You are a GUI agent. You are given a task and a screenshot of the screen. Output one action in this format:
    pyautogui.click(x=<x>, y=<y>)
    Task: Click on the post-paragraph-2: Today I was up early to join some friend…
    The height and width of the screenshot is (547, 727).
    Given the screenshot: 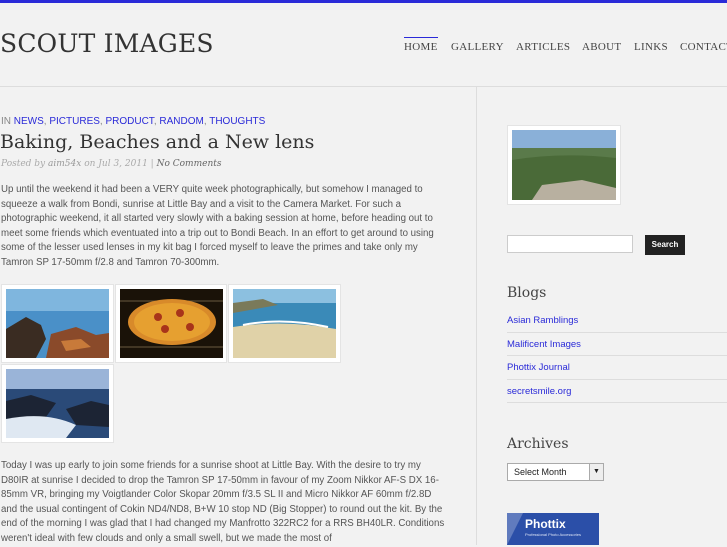 What is the action you would take?
    pyautogui.click(x=223, y=502)
    